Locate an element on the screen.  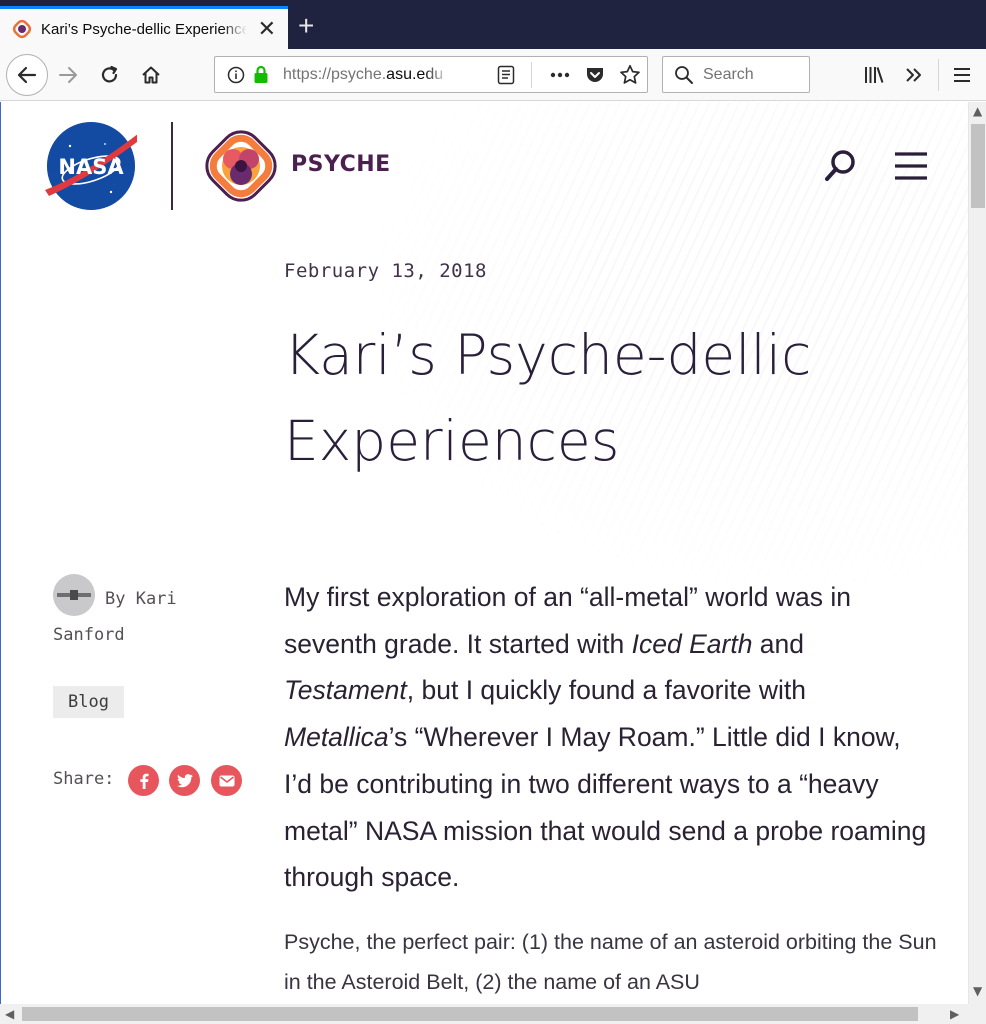
twitter-icon is located at coordinates (184, 780).